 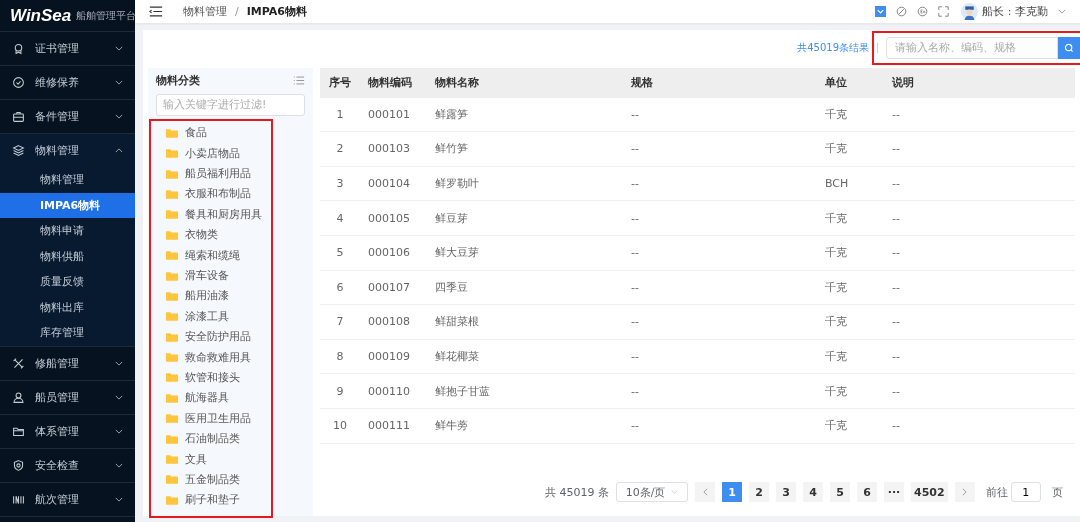 What do you see at coordinates (207, 316) in the screenshot?
I see `category-item: 涂漆工具` at bounding box center [207, 316].